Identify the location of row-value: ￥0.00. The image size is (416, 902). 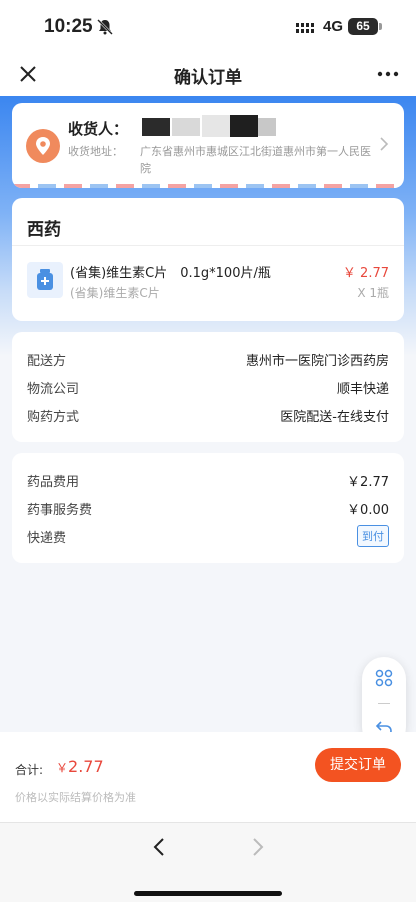
(368, 510).